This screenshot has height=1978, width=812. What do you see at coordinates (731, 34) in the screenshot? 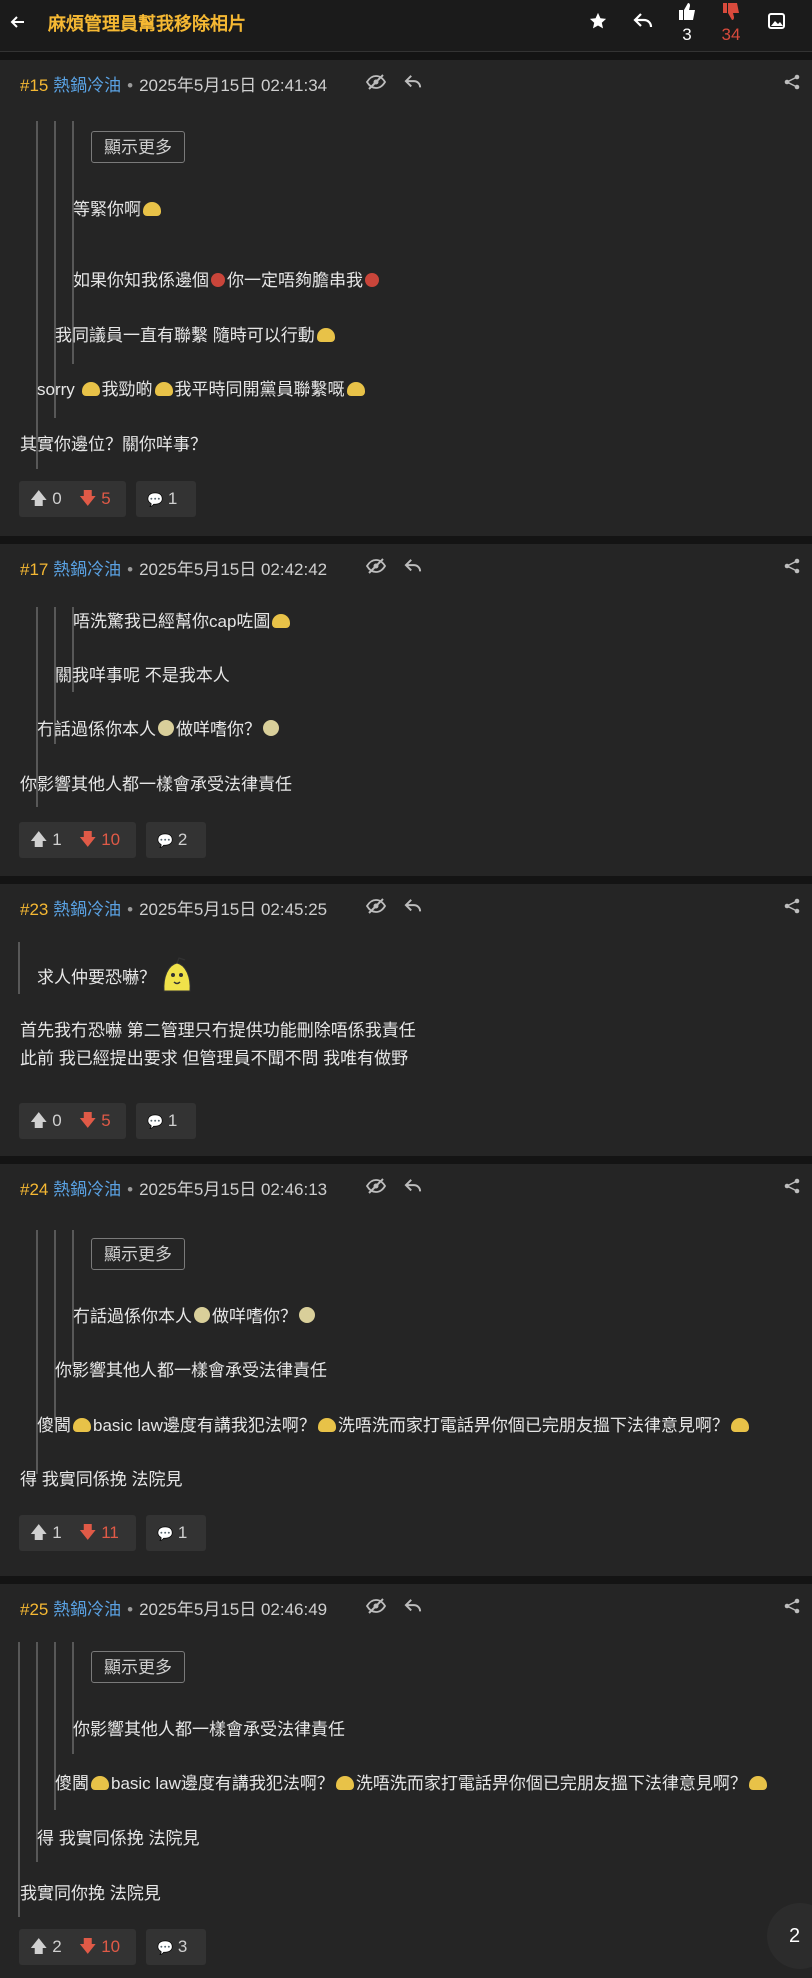
I see `dislike-count: 34` at bounding box center [731, 34].